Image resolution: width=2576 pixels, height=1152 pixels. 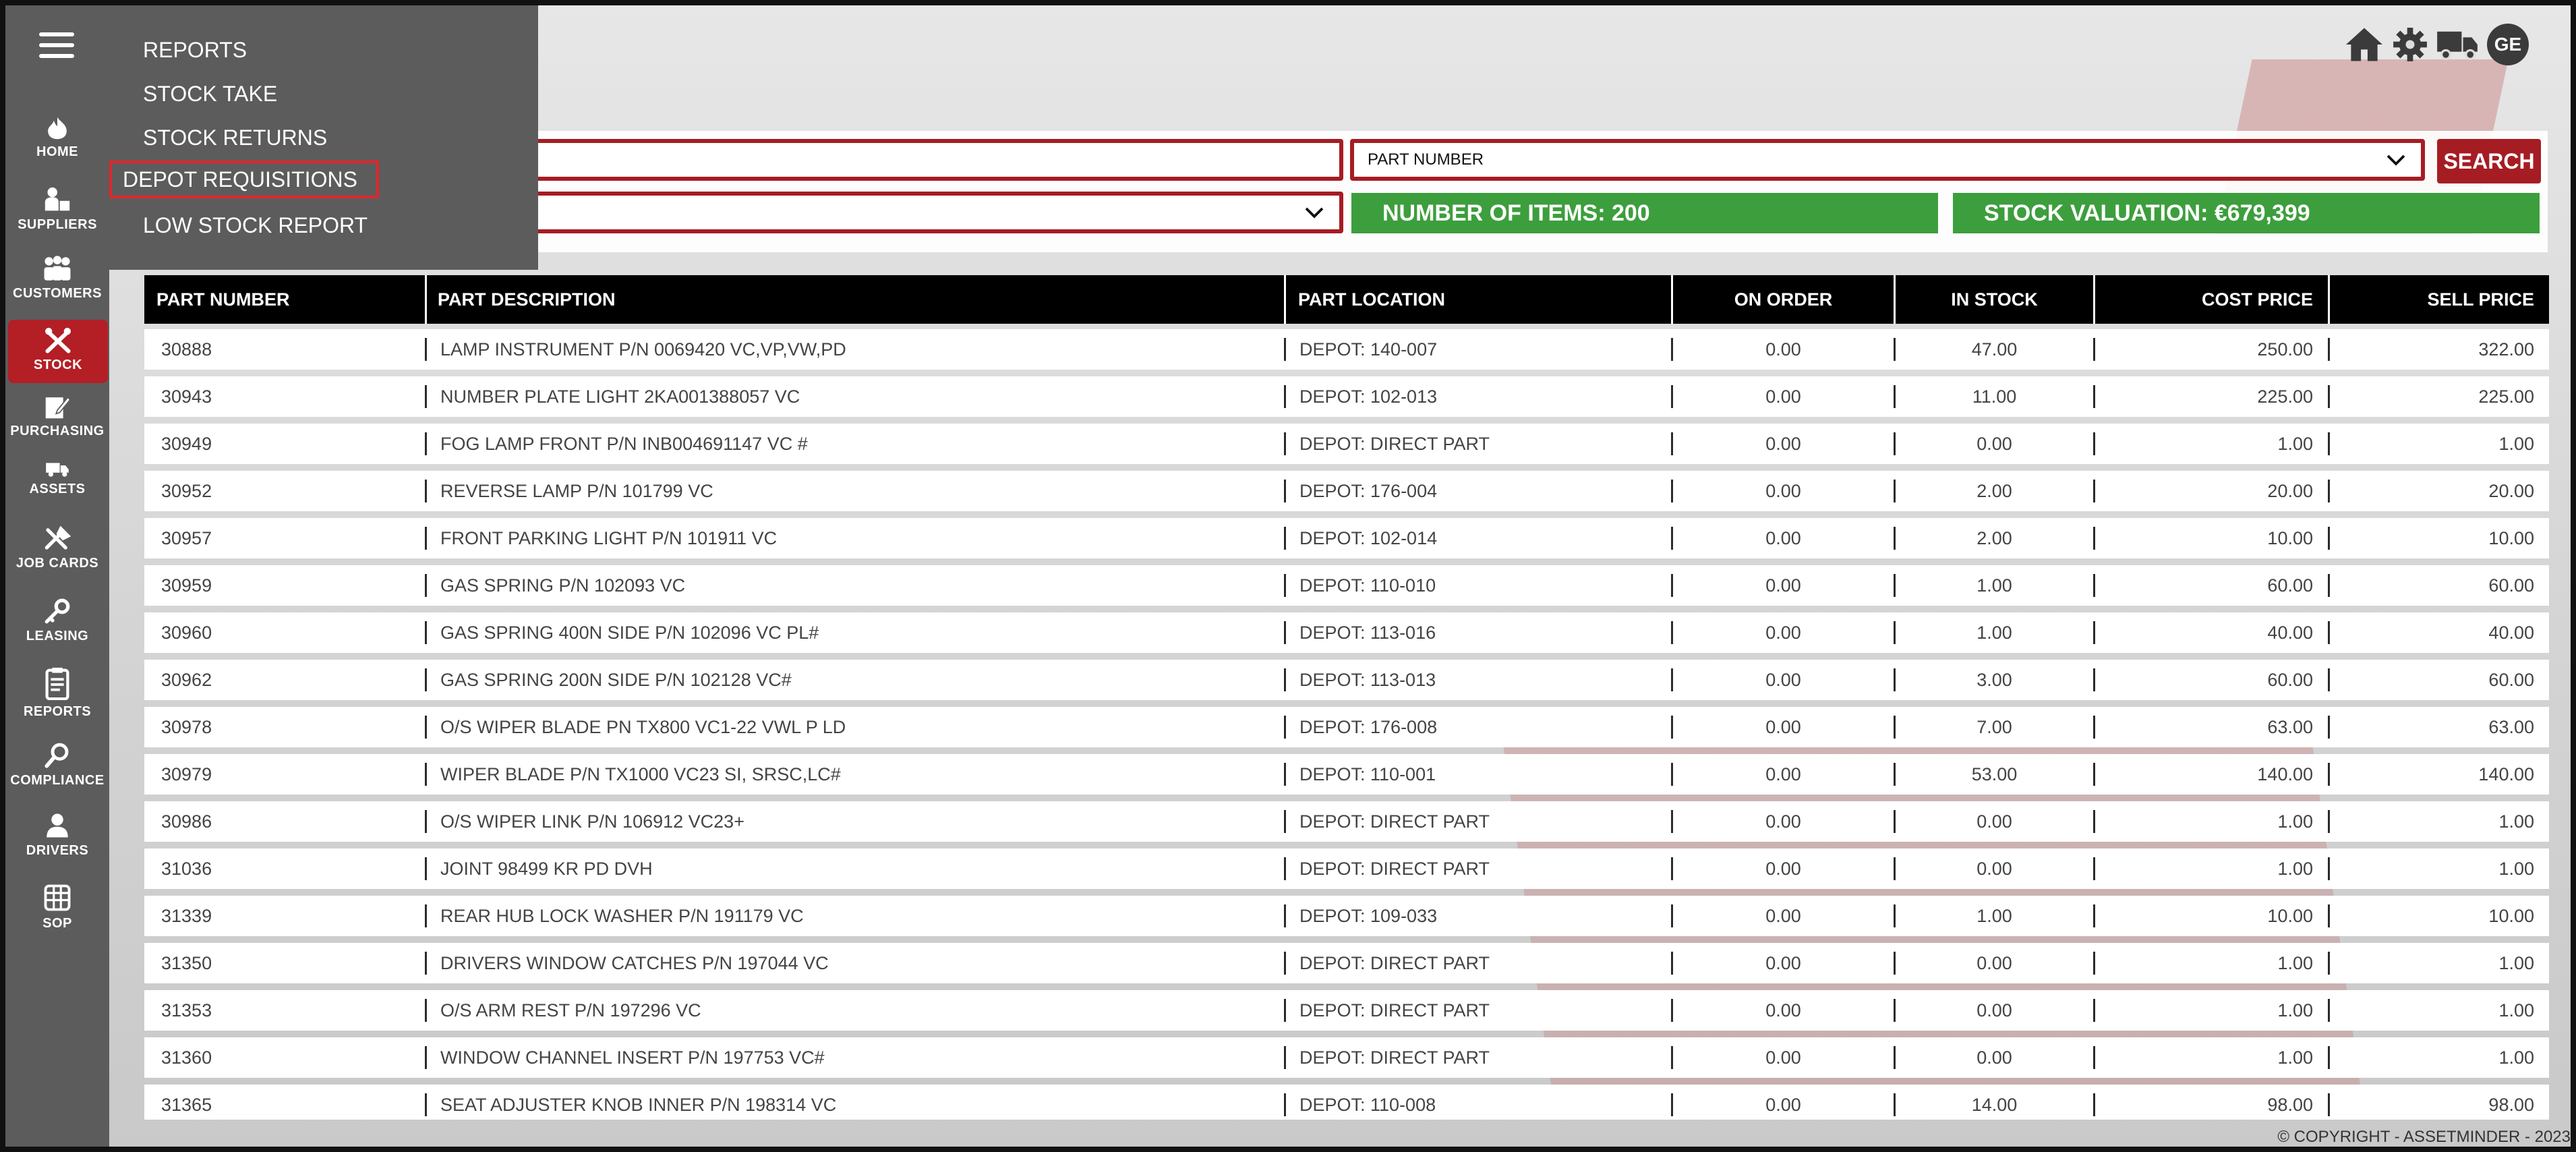 What do you see at coordinates (624, 444) in the screenshot?
I see `cell-part-description: FOG LAMP FRONT P/N INB004691147 VC #` at bounding box center [624, 444].